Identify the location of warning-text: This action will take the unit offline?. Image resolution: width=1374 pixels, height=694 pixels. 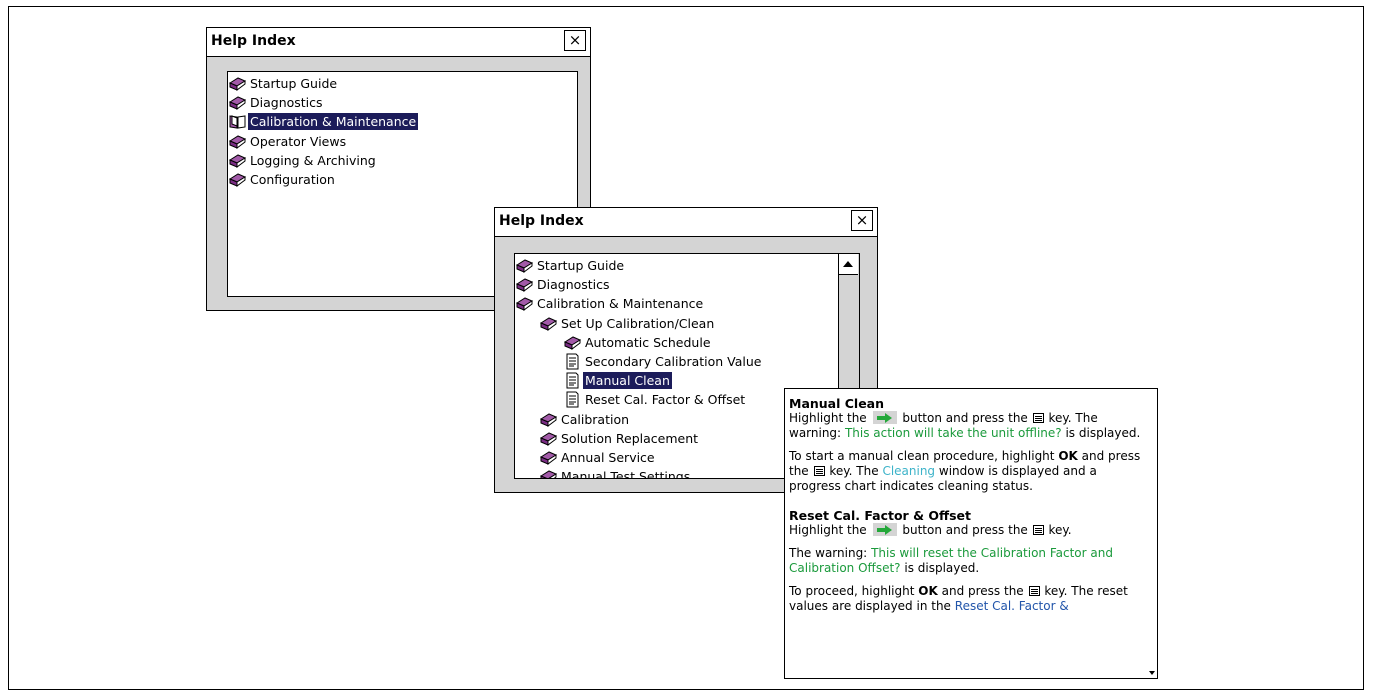
(953, 433).